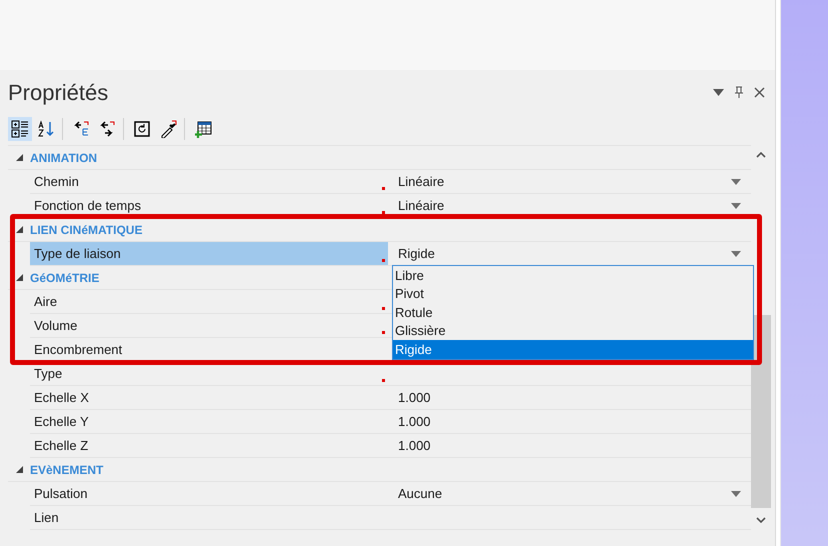 The width and height of the screenshot is (828, 546). I want to click on toolbar-button, so click(20, 129).